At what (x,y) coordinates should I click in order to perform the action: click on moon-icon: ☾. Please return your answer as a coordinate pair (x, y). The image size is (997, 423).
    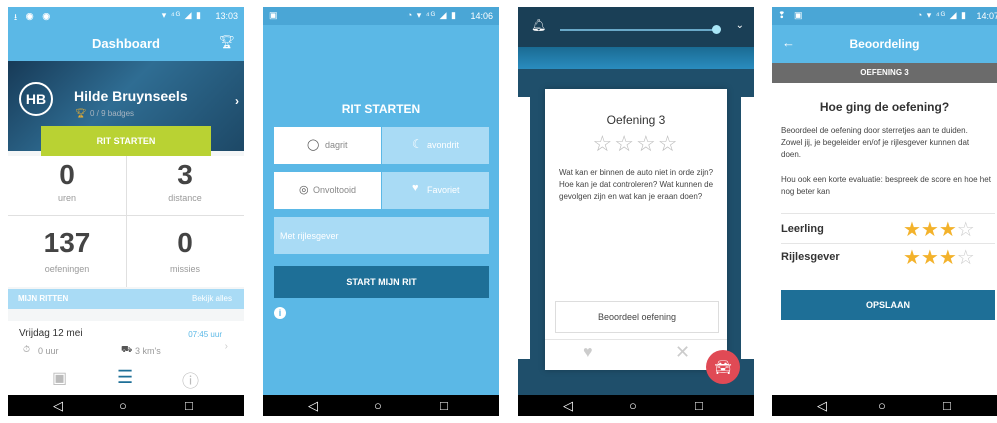
    Looking at the image, I should click on (417, 144).